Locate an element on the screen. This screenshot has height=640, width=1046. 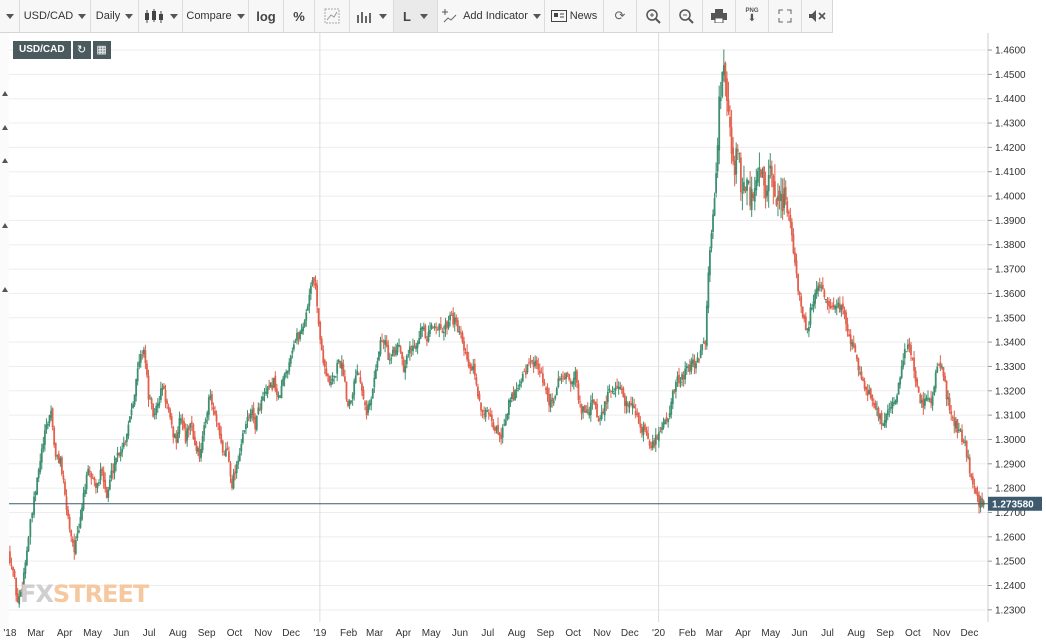
add-indicator-label: Add Indicator is located at coordinates (495, 16).